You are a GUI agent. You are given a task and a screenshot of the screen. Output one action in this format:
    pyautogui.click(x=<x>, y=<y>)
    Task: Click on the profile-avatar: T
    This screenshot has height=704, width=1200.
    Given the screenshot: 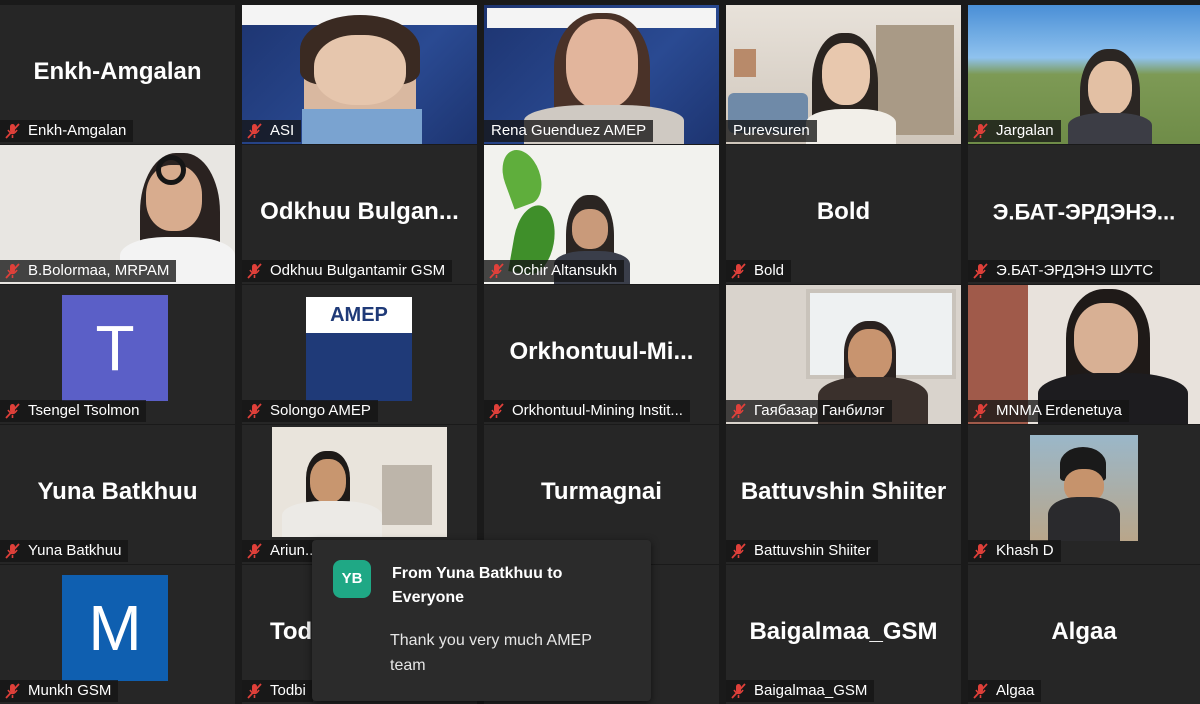 What is the action you would take?
    pyautogui.click(x=115, y=348)
    